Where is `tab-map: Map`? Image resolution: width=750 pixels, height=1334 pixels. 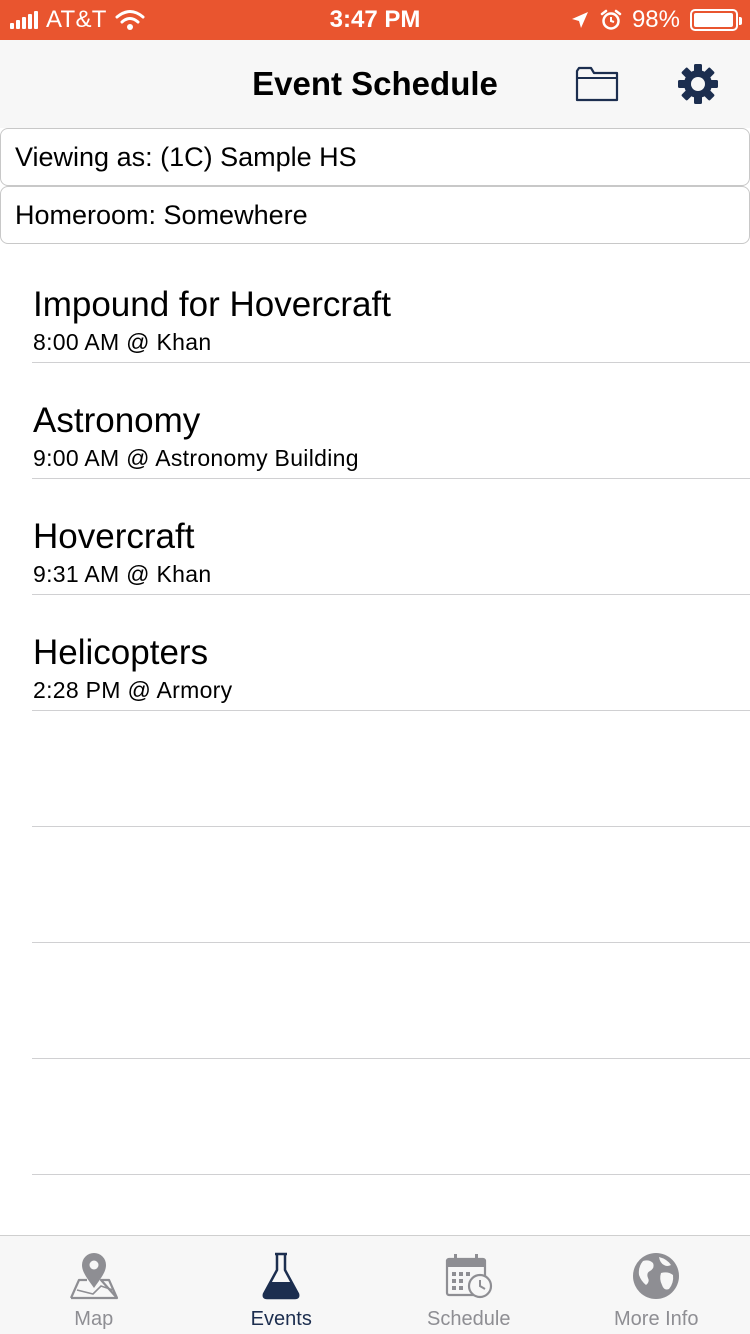
tab-map: Map is located at coordinates (94, 1285).